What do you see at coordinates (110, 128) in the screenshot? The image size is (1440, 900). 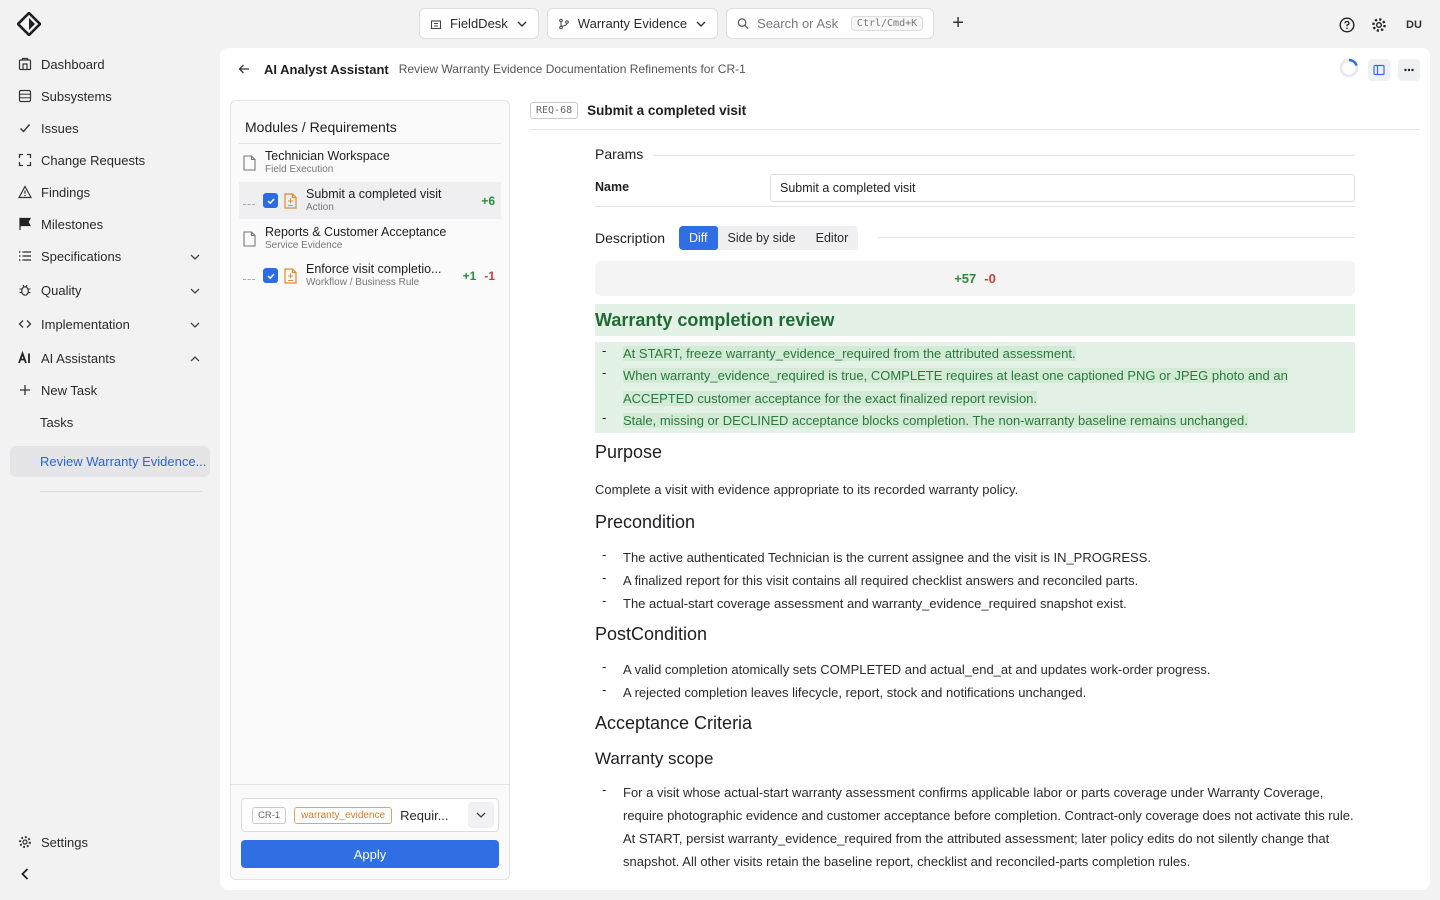 I see `sidebar-item-issues: Issues` at bounding box center [110, 128].